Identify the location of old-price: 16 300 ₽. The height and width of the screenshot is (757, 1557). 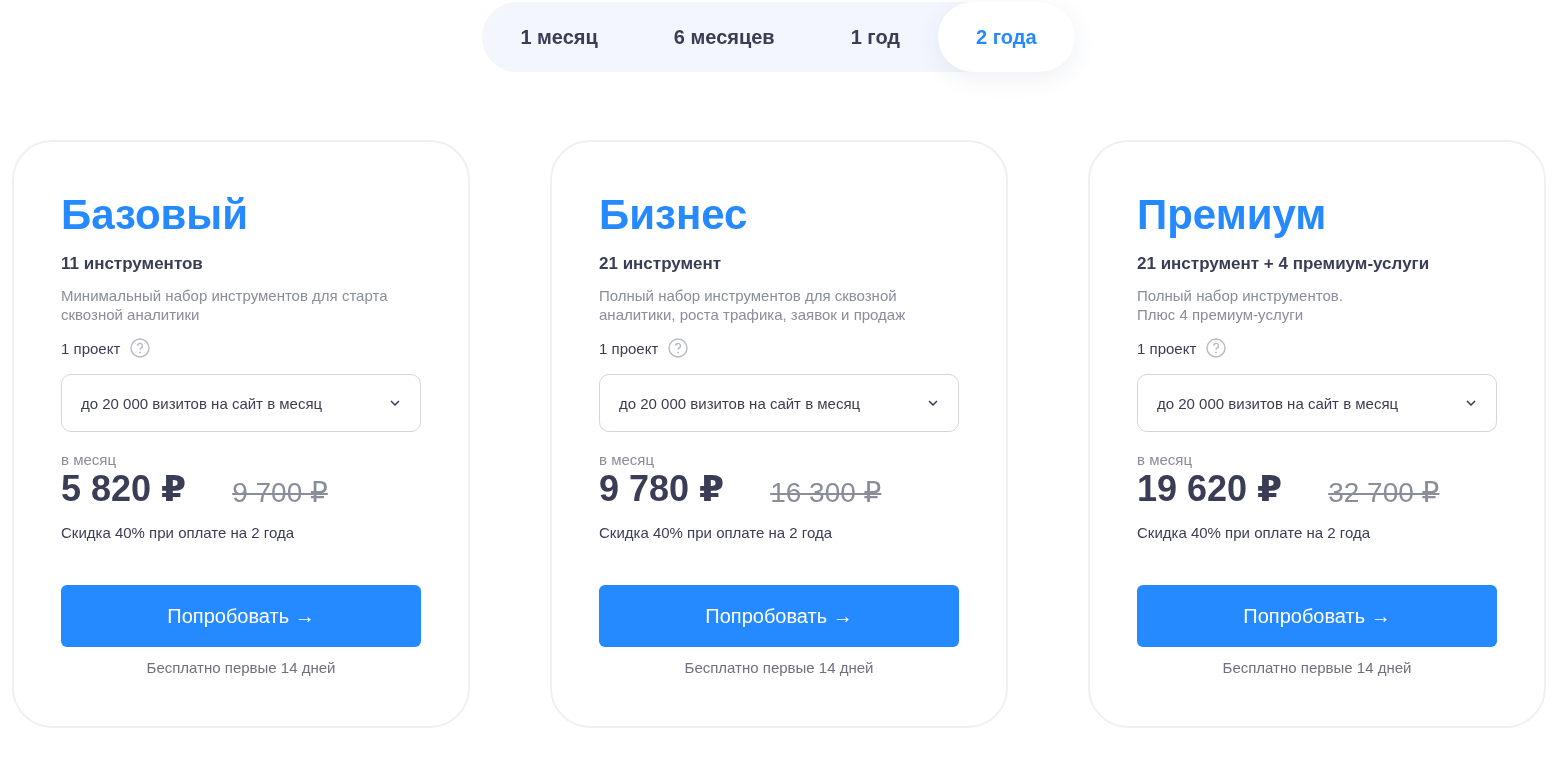
(826, 493).